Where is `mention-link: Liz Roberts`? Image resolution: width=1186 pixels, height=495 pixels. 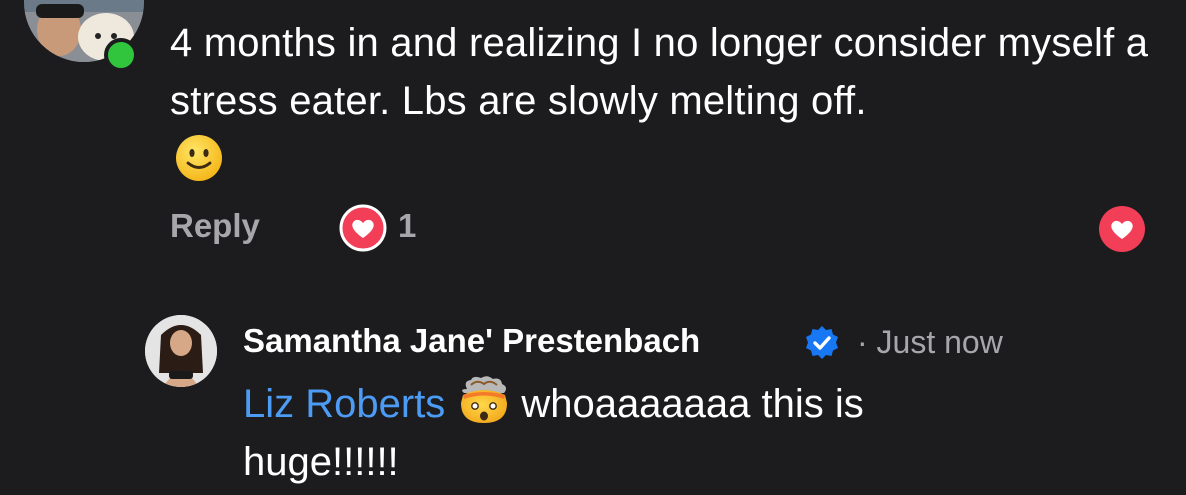
mention-link: Liz Roberts is located at coordinates (344, 404).